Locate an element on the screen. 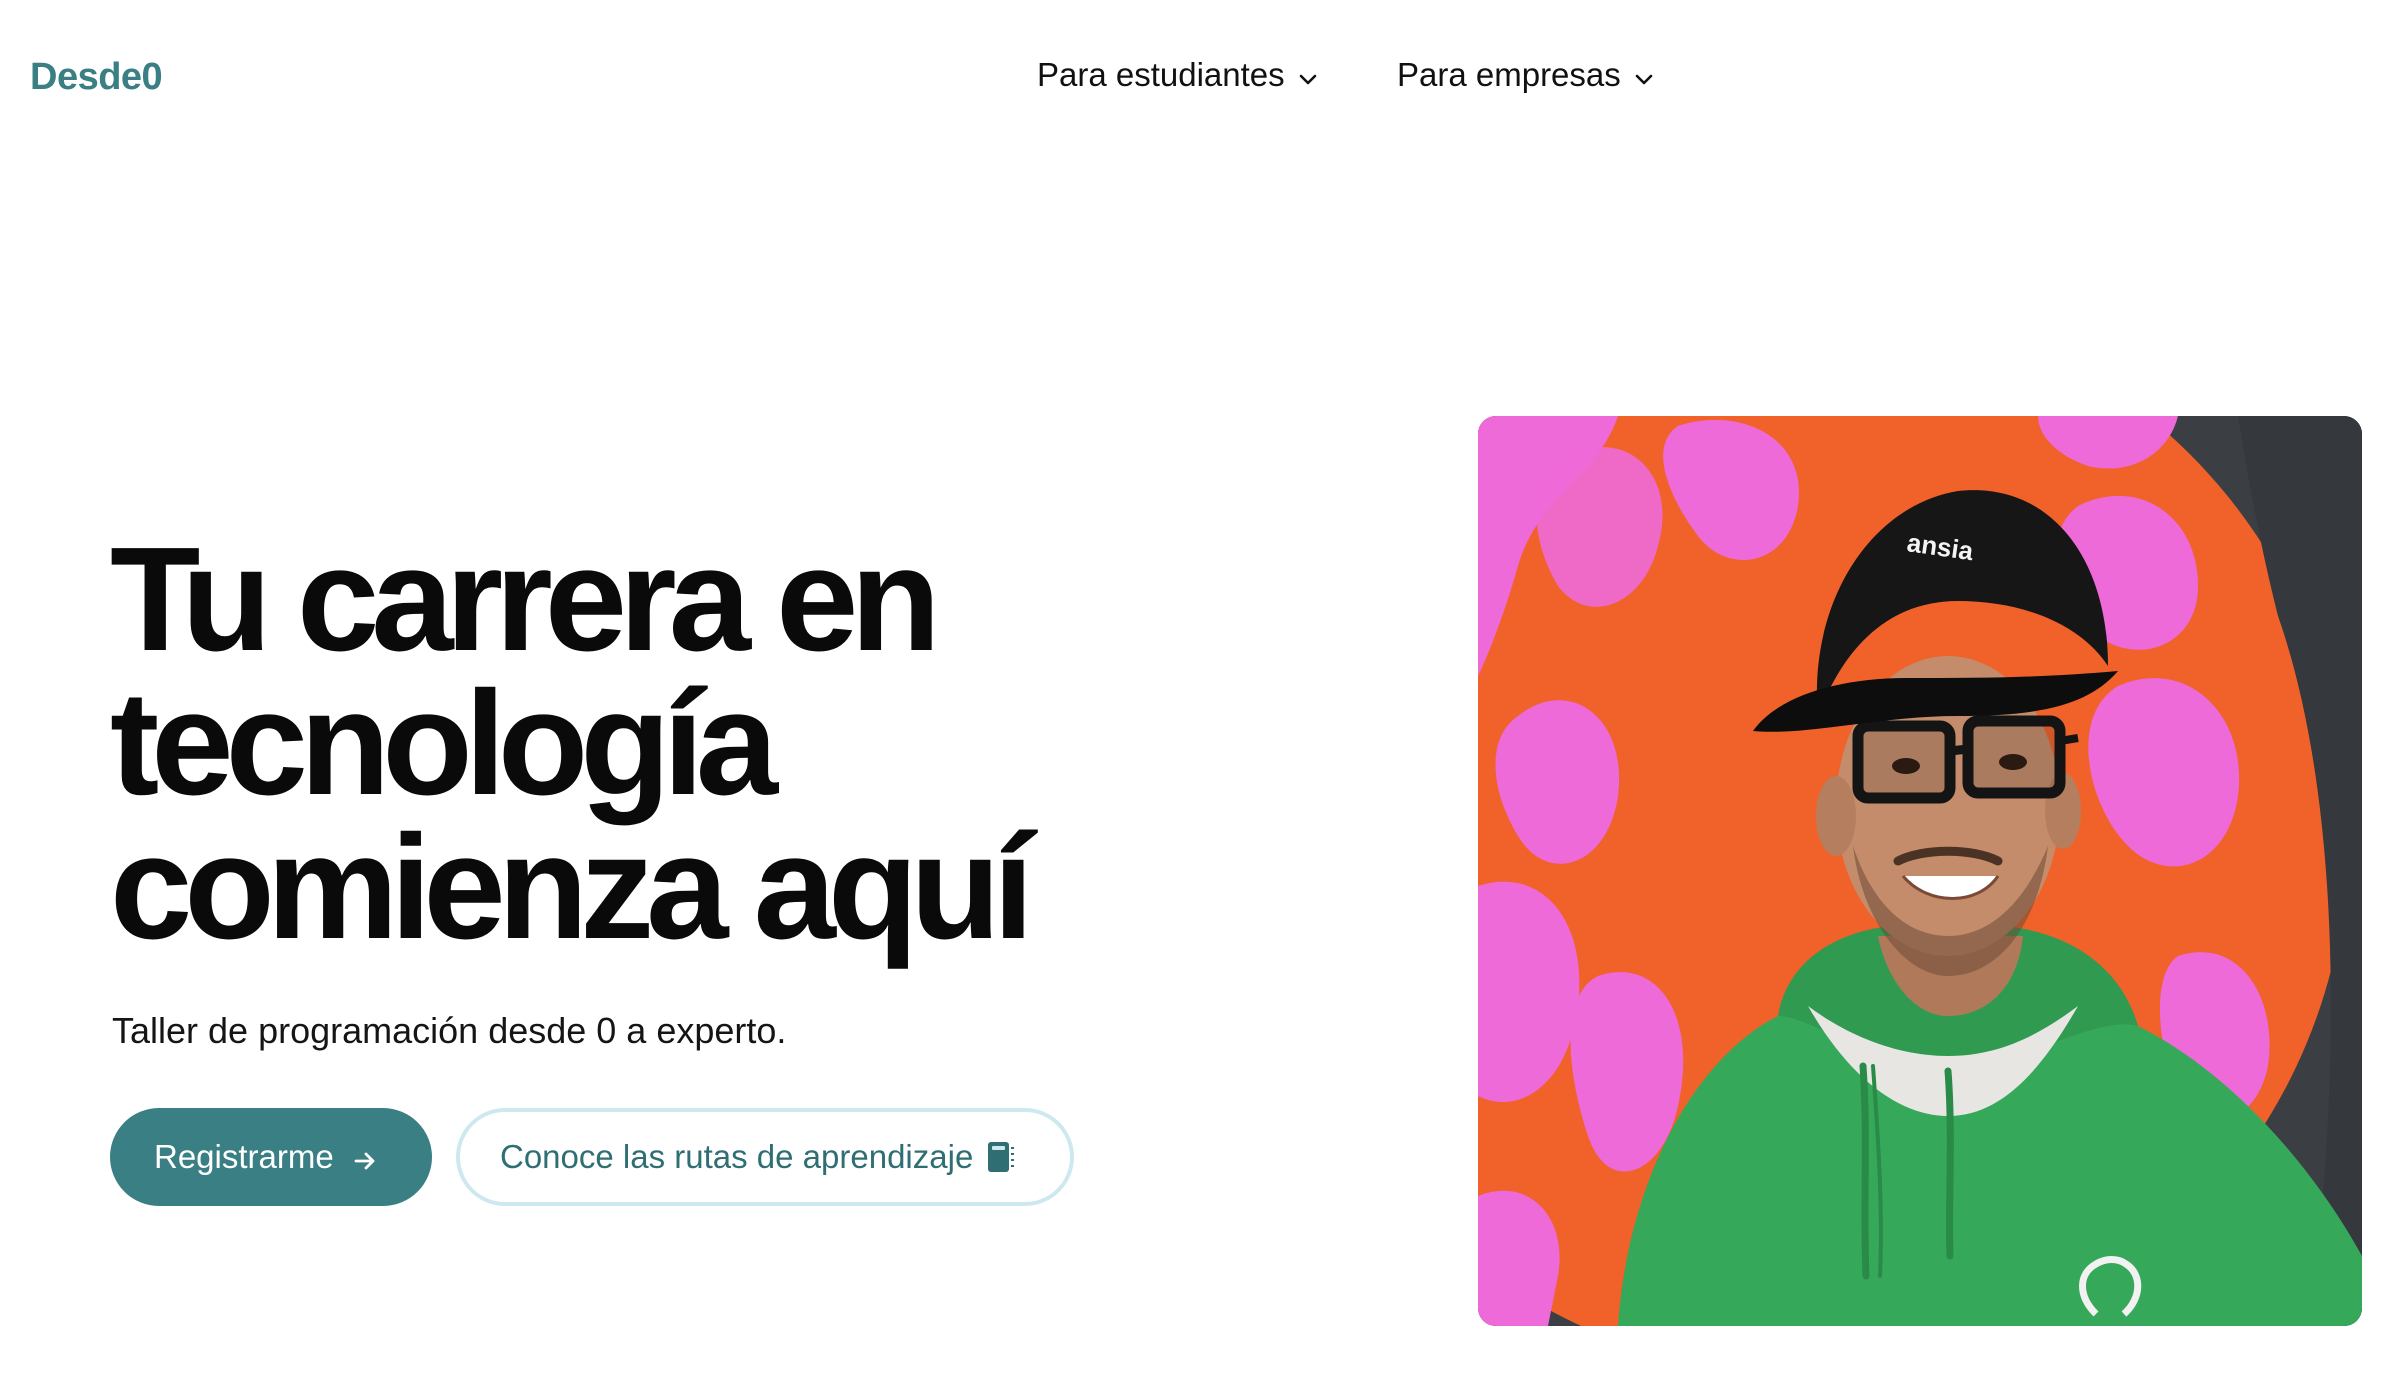  site-header: Desde0 Para estudiantes Para empresas is located at coordinates (1202, 80).